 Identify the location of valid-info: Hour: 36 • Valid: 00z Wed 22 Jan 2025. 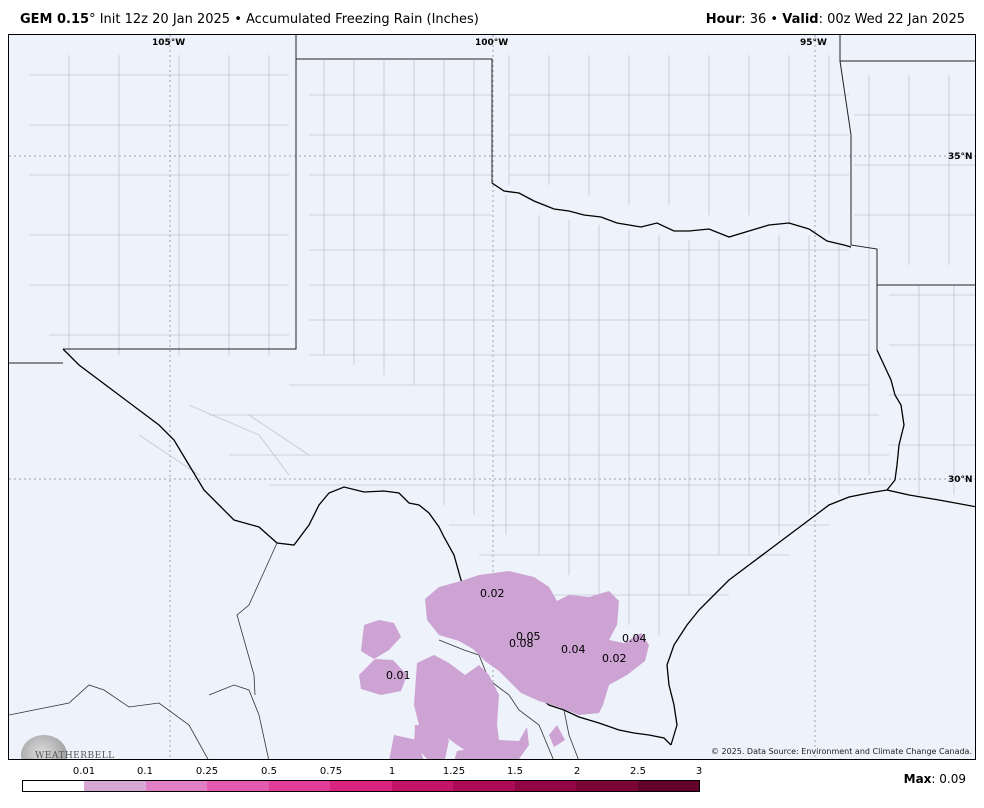
(835, 19).